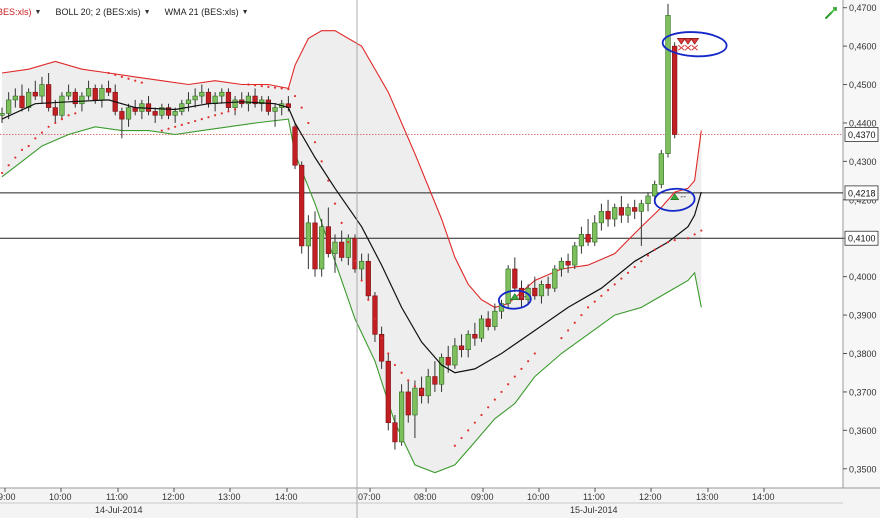 Image resolution: width=880 pixels, height=518 pixels. Describe the element at coordinates (594, 510) in the screenshot. I see `date-label: 15-Jul-2014` at that location.